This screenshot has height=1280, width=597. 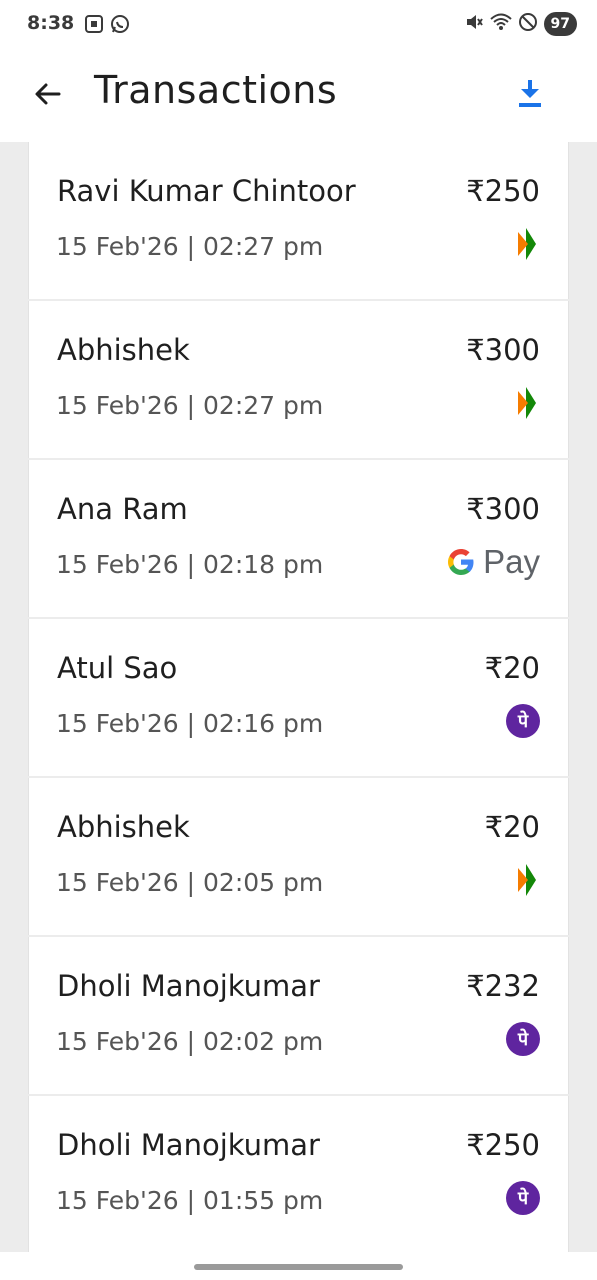 What do you see at coordinates (120, 26) in the screenshot?
I see `whatsapp-icon` at bounding box center [120, 26].